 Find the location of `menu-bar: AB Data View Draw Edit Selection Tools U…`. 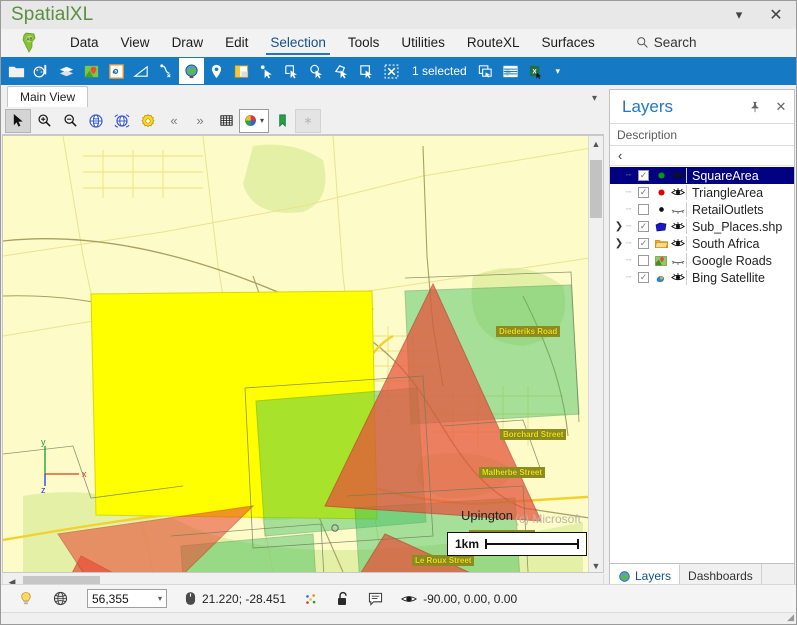

menu-bar: AB Data View Draw Edit Selection Tools U… is located at coordinates (398, 43).